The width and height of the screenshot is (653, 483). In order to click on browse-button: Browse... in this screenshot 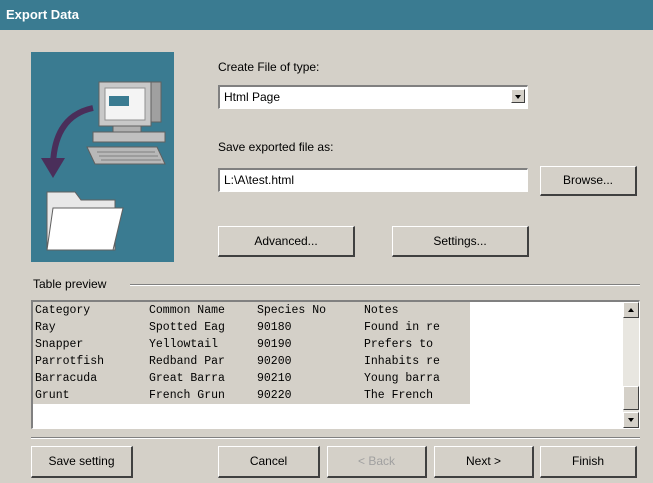, I will do `click(588, 181)`.